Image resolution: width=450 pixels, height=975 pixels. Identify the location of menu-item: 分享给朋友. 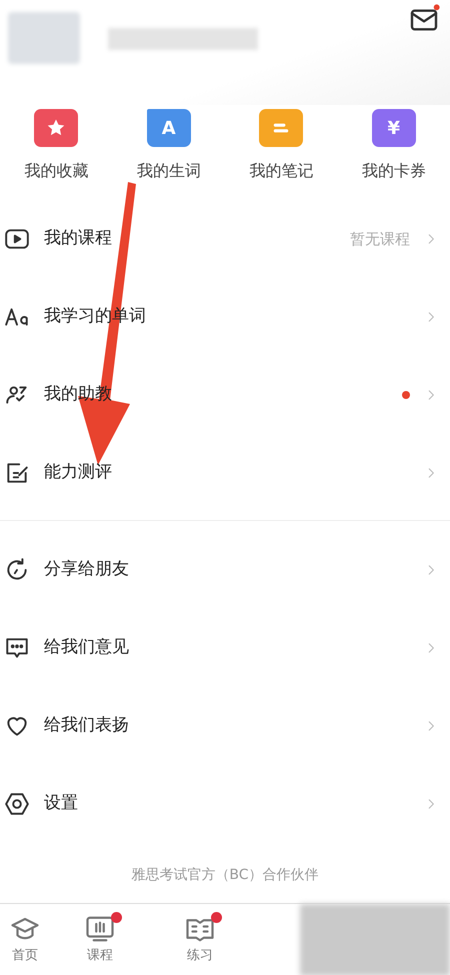
(225, 570).